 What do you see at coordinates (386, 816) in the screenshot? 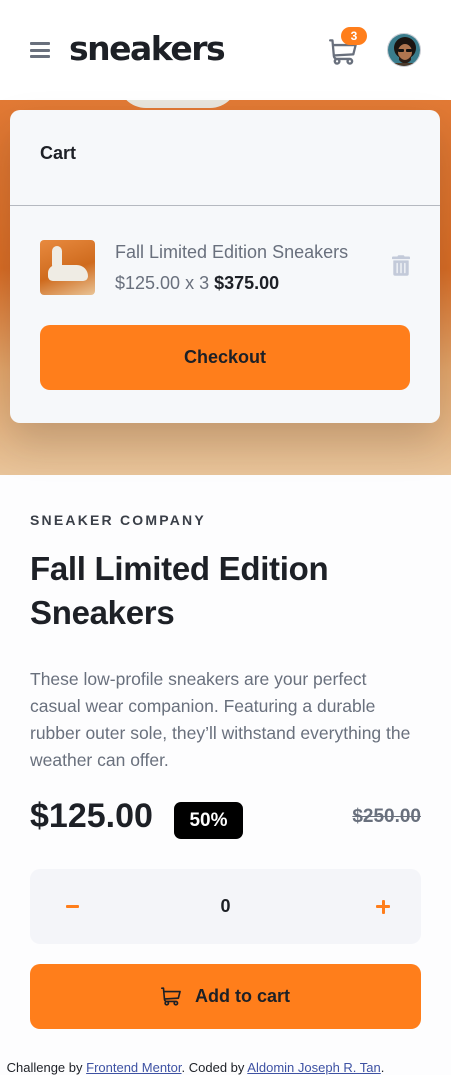
I see `original-price: $250.00` at bounding box center [386, 816].